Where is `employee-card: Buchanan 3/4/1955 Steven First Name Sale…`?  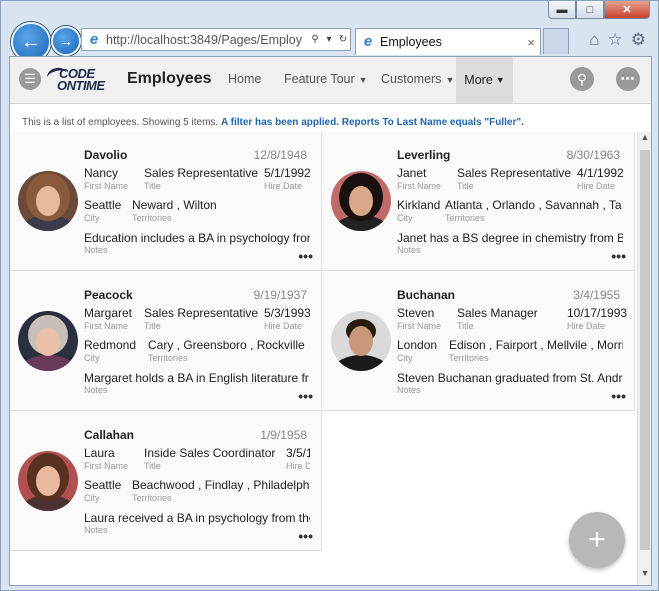
employee-card: Buchanan 3/4/1955 Steven First Name Sale… is located at coordinates (479, 341).